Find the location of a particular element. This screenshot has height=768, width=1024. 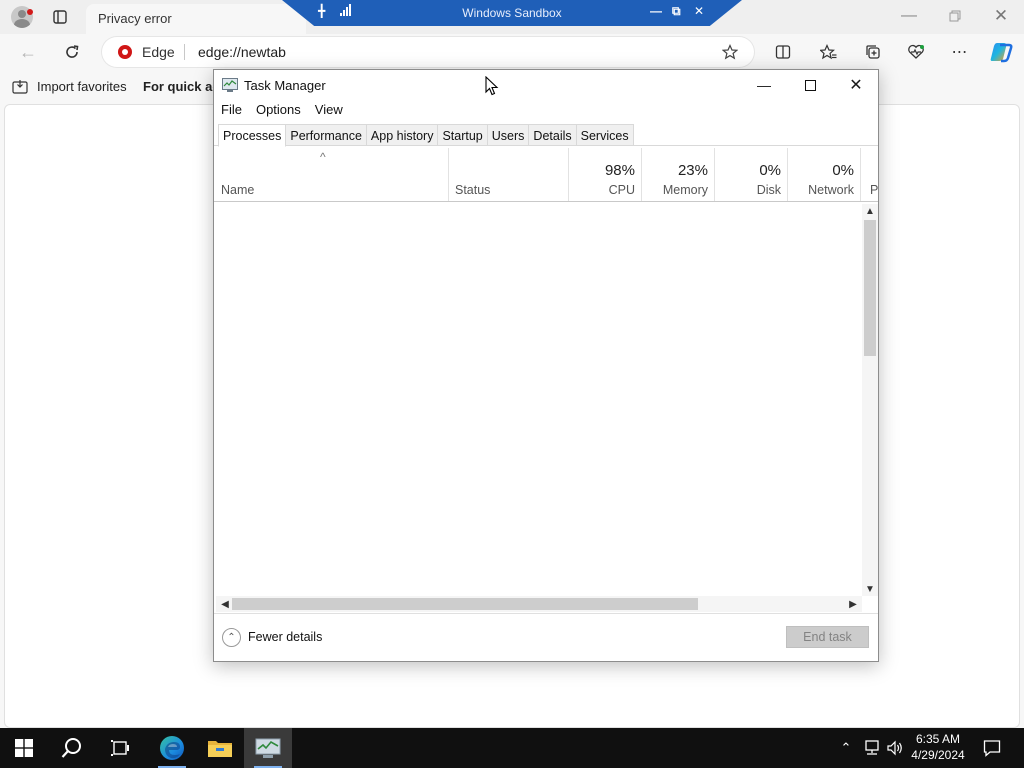

task-view-button is located at coordinates (120, 748).